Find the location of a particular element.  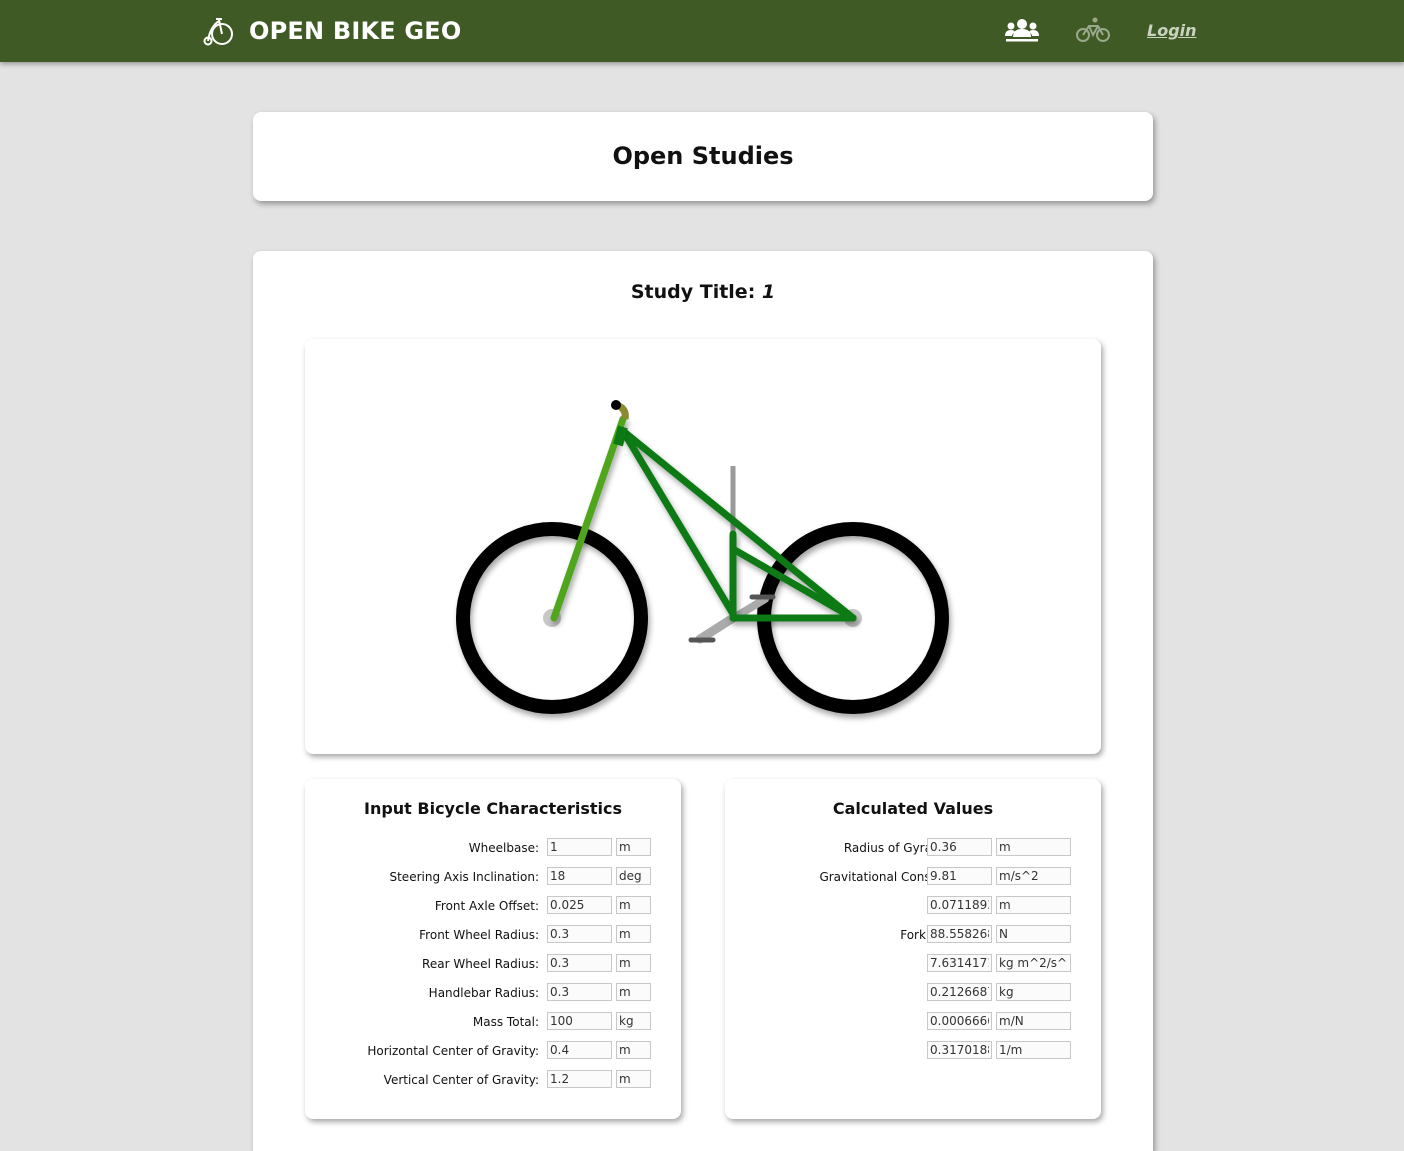

input-row: Horizontal Center of Gravity: is located at coordinates (493, 1051).